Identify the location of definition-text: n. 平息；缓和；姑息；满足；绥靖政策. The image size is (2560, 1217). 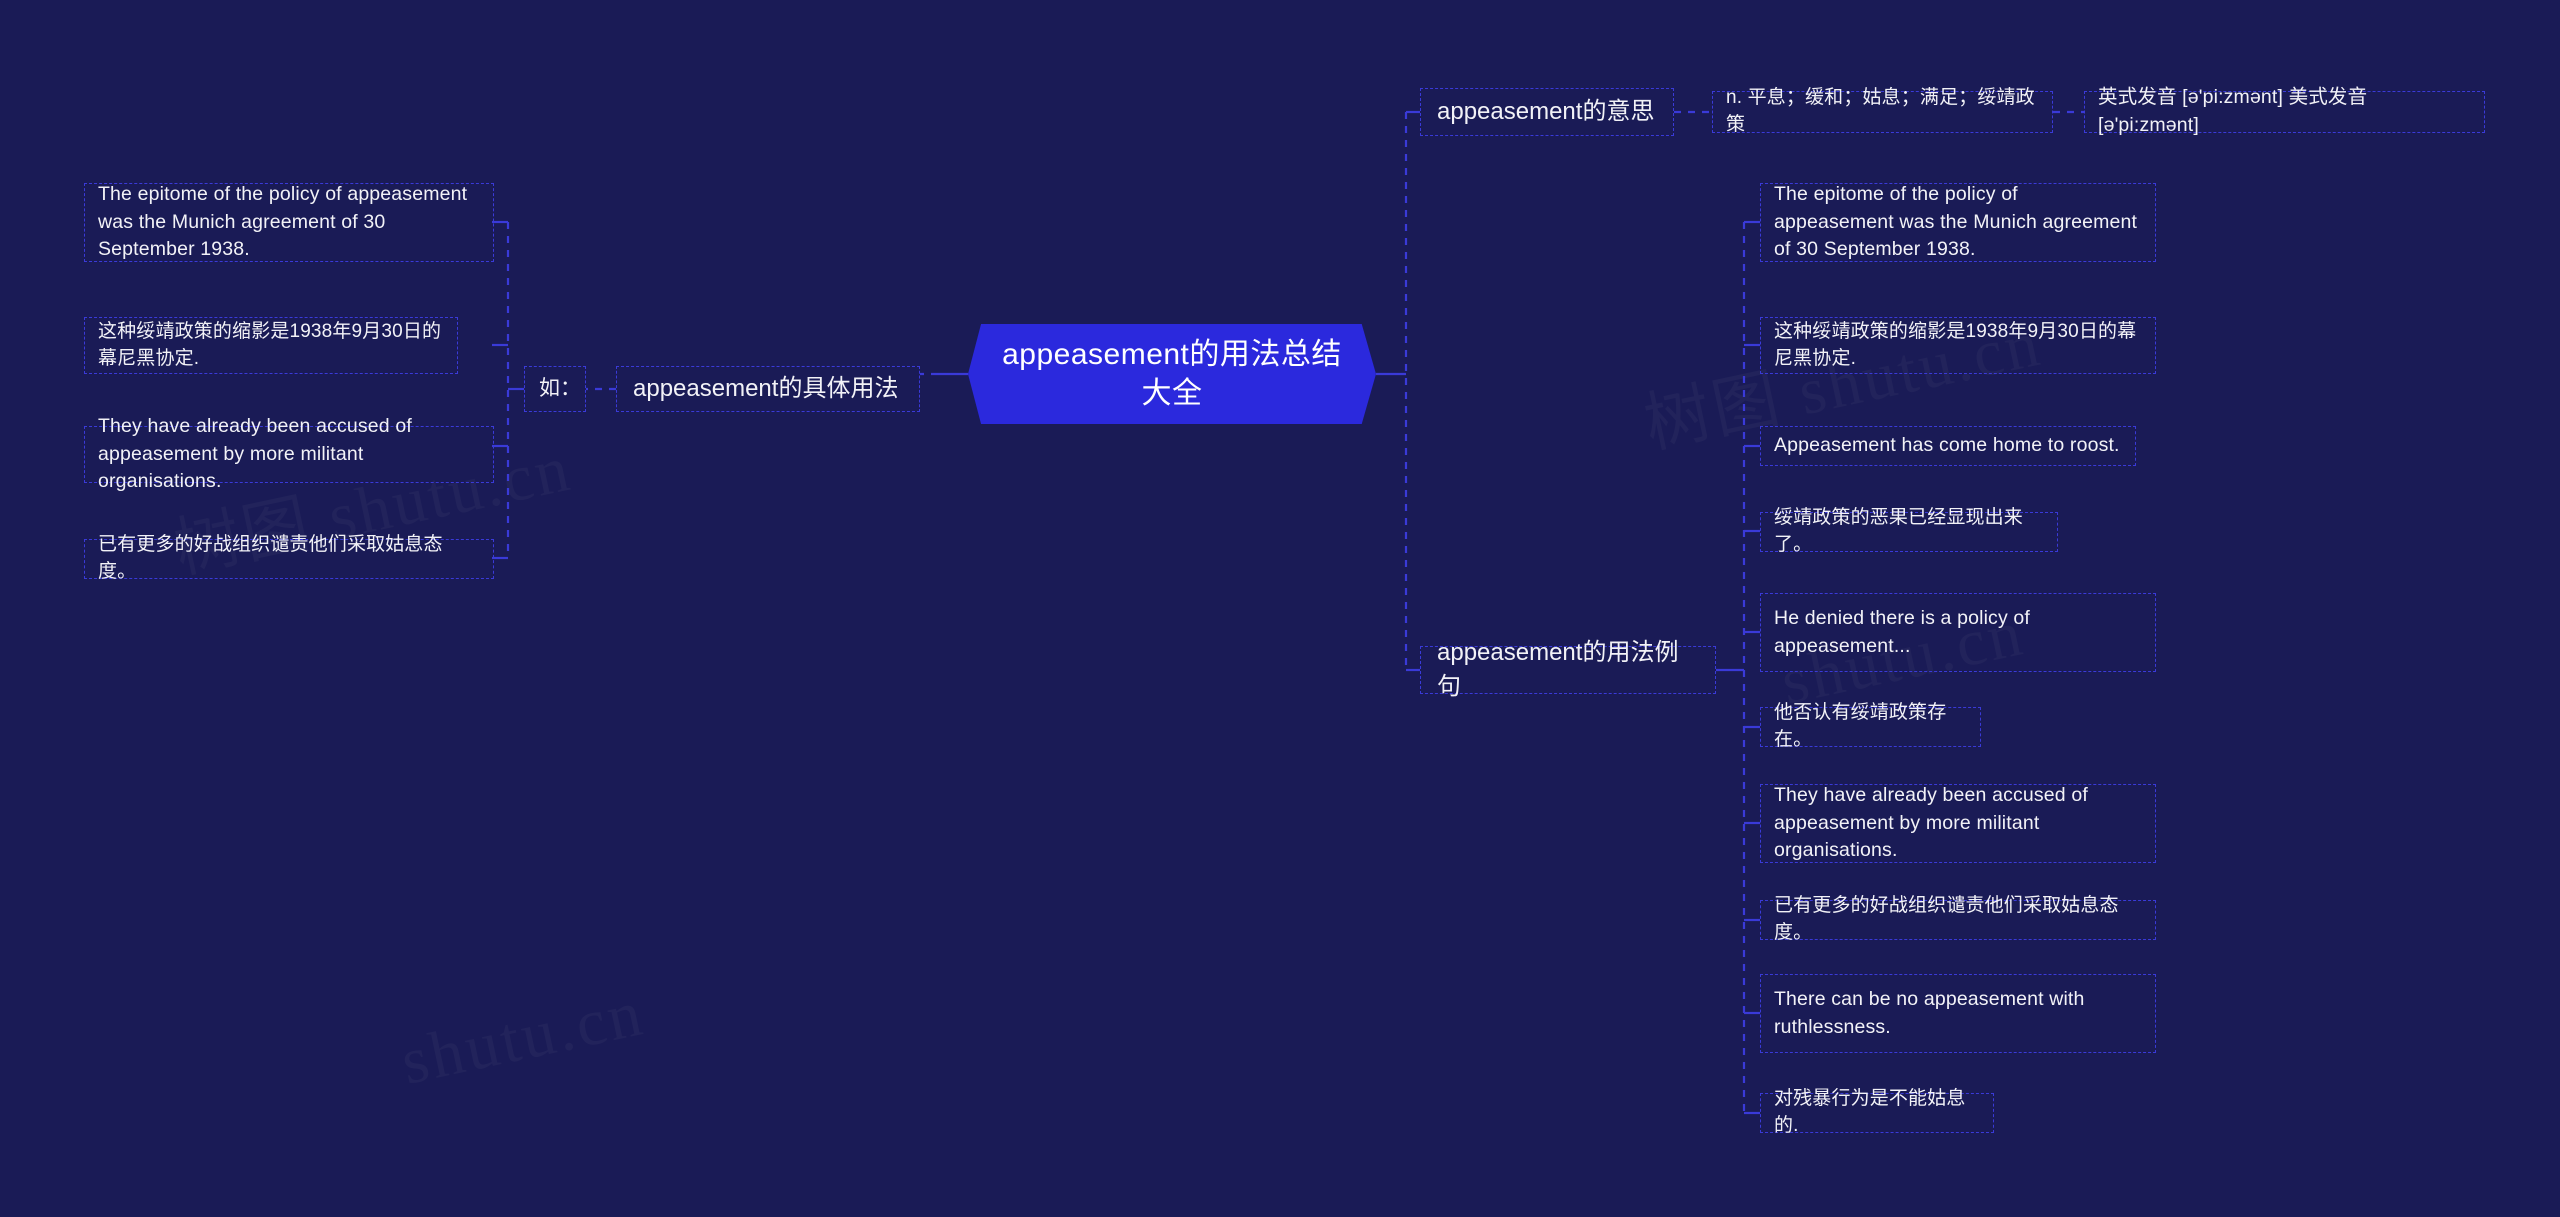
(1880, 111).